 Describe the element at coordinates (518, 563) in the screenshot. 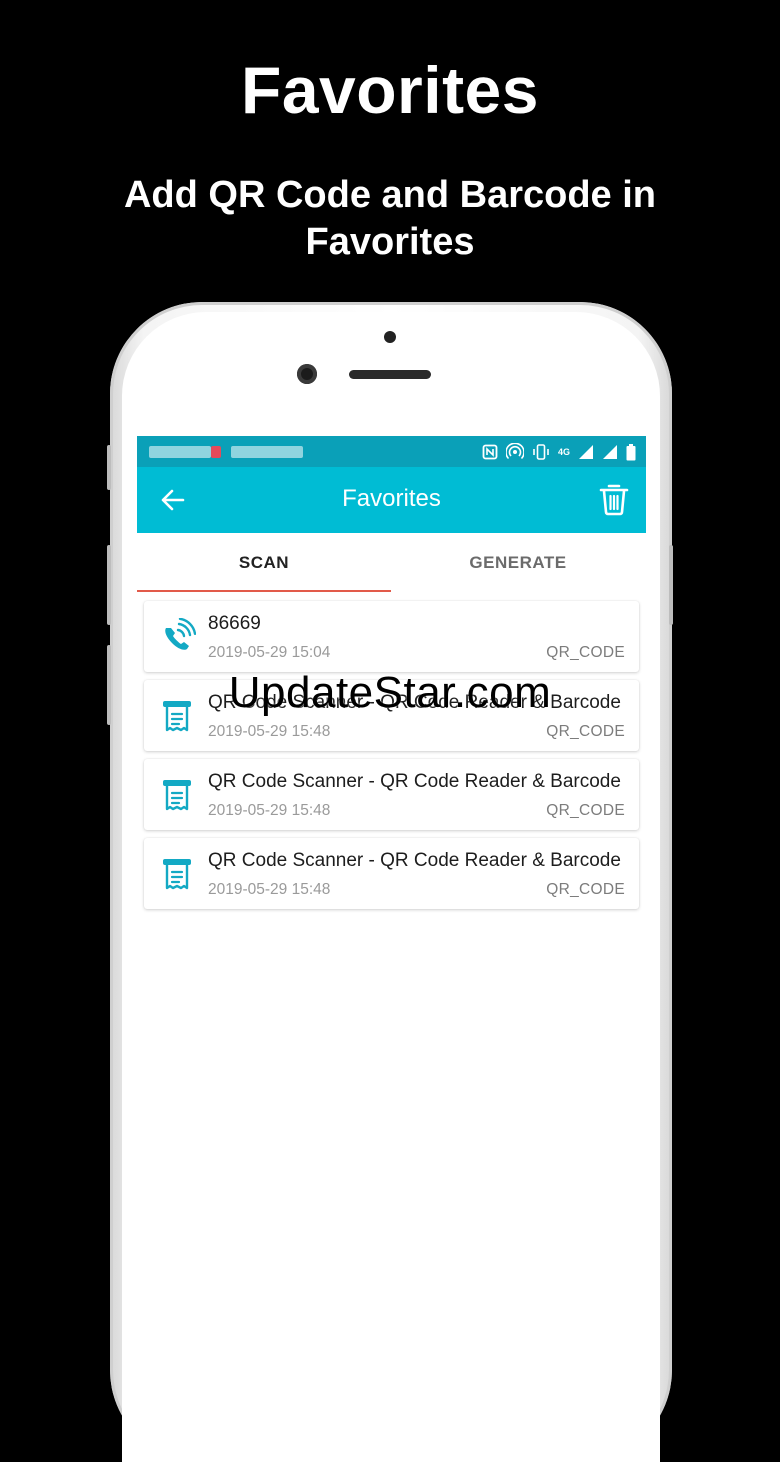

I see `tab-generate: GENERATE` at that location.